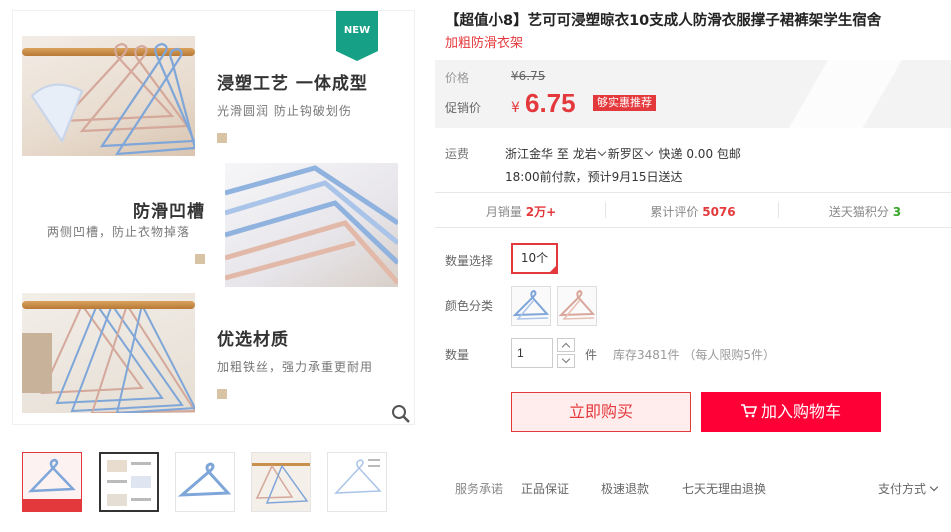 Image resolution: width=951 pixels, height=532 pixels. Describe the element at coordinates (719, 212) in the screenshot. I see `stat-value: 5076` at that location.